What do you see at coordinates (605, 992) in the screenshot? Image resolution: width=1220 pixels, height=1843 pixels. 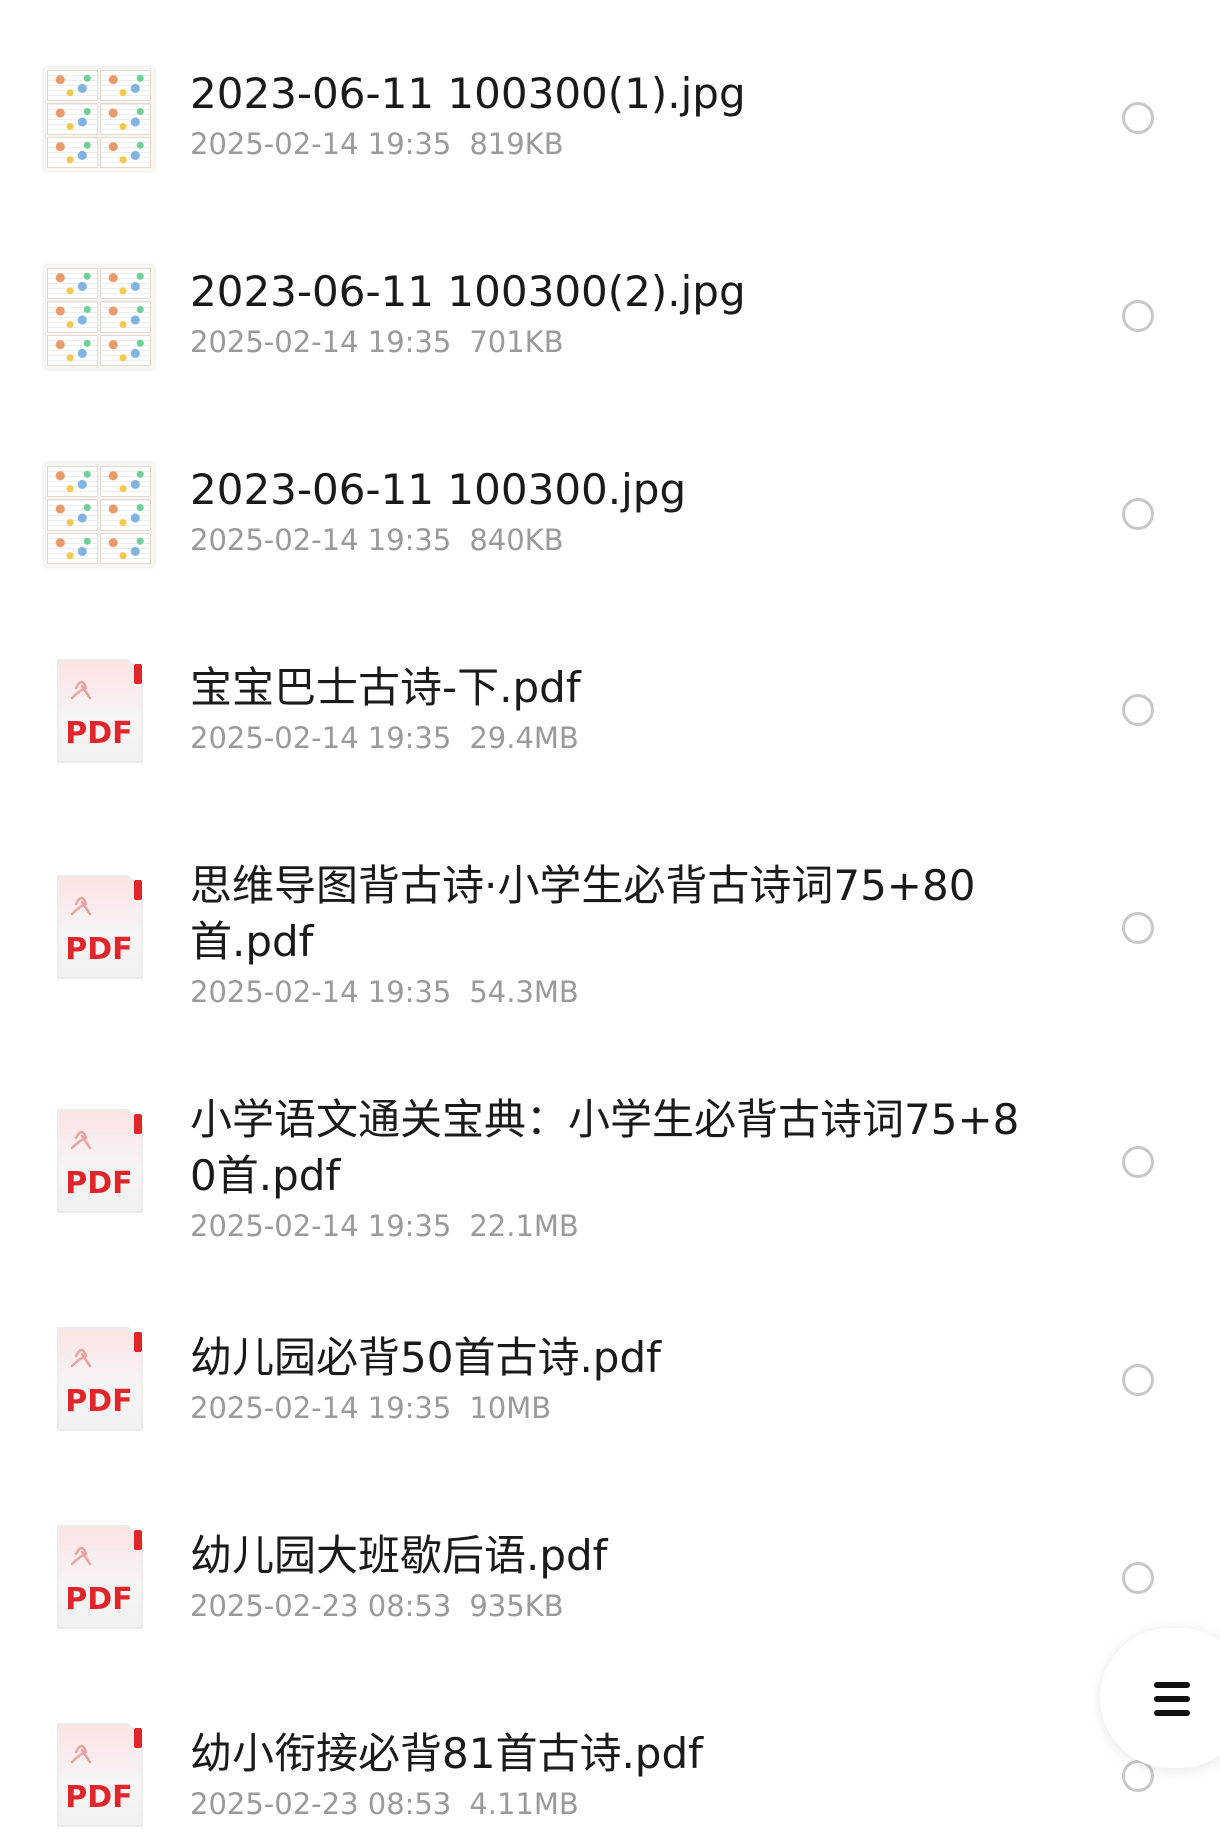 I see `file-meta: 2025-02-14 19:35 54.3MB` at bounding box center [605, 992].